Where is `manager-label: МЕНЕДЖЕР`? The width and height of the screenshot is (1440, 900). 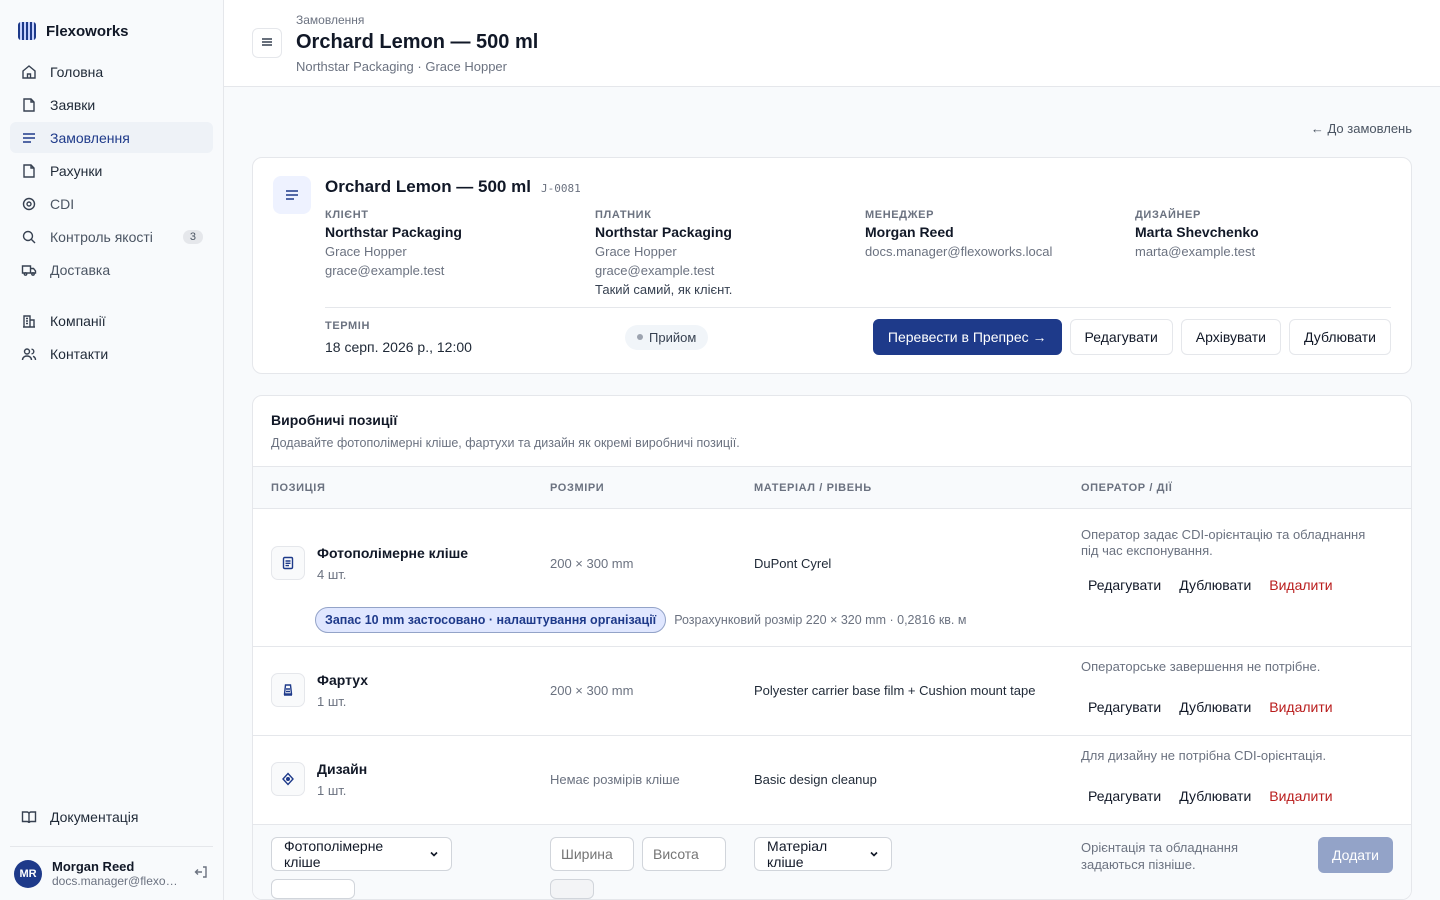 manager-label: МЕНЕДЖЕР is located at coordinates (900, 215).